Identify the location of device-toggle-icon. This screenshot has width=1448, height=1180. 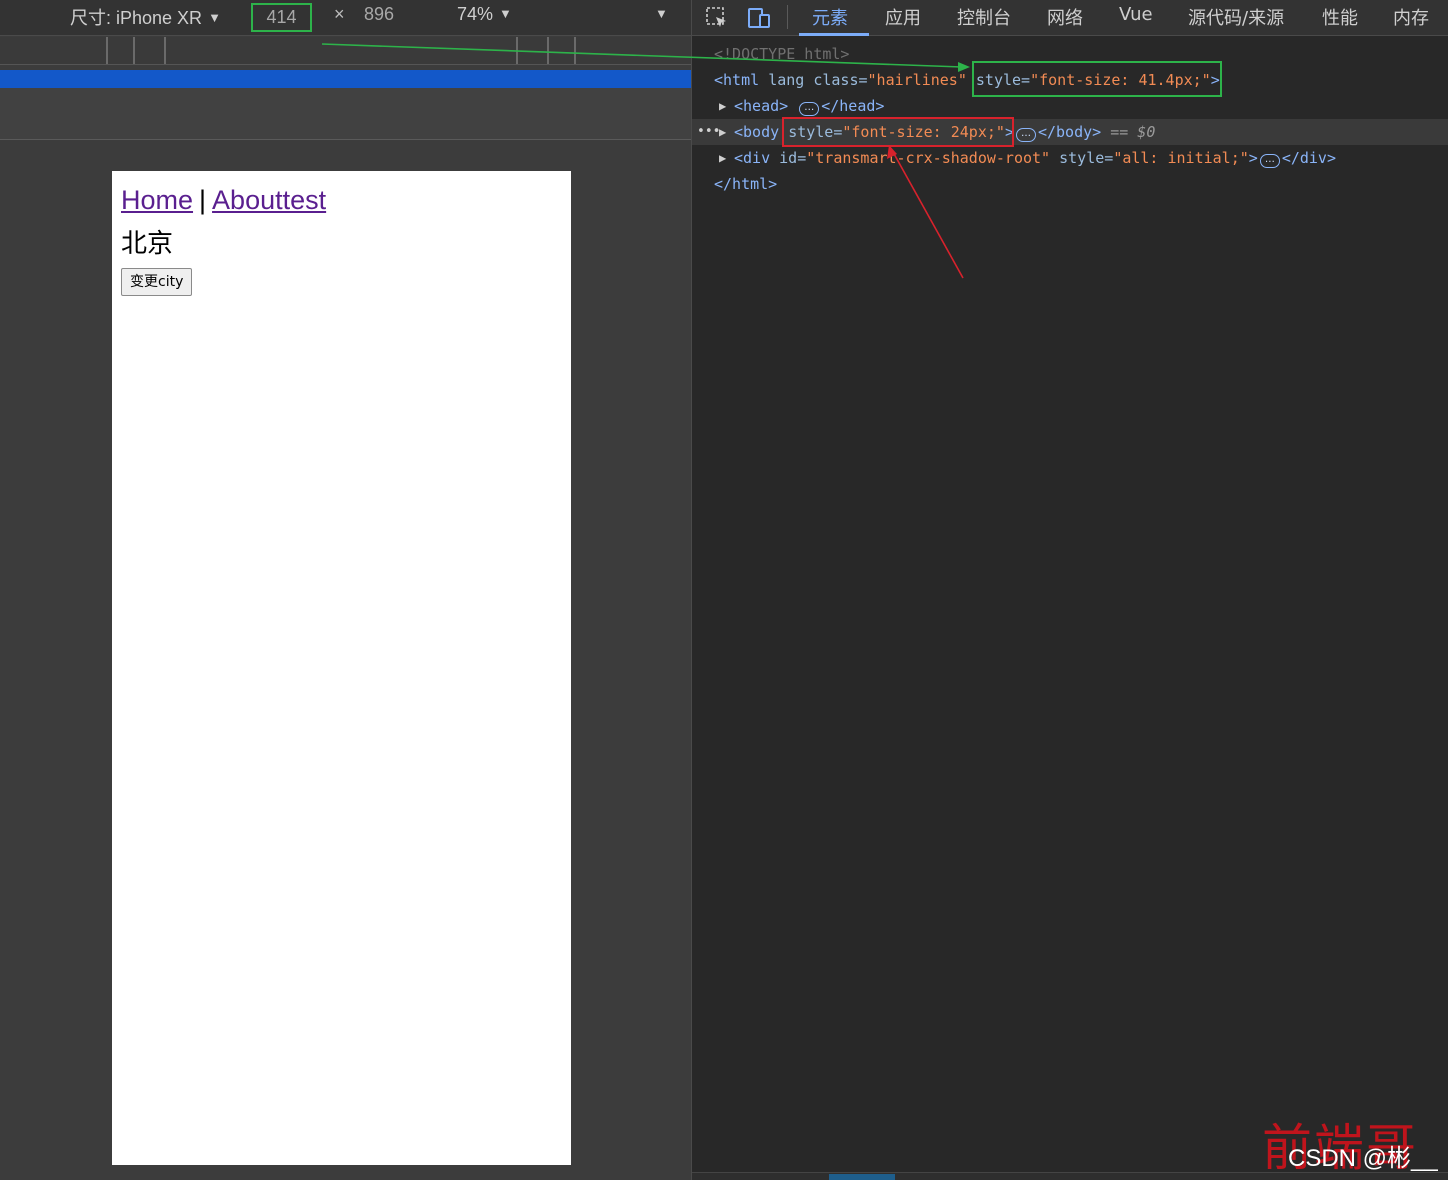
(759, 18).